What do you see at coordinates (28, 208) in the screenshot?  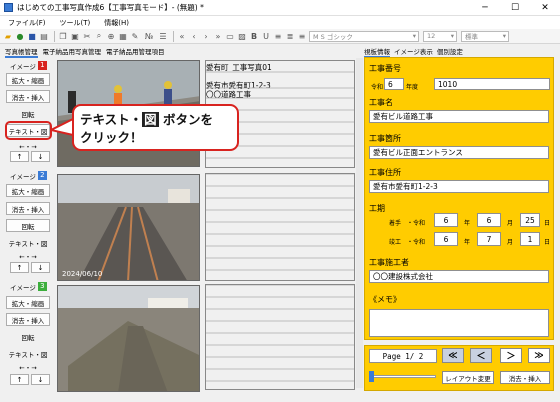 I see `delete-insert-button-2: 消去・挿入` at bounding box center [28, 208].